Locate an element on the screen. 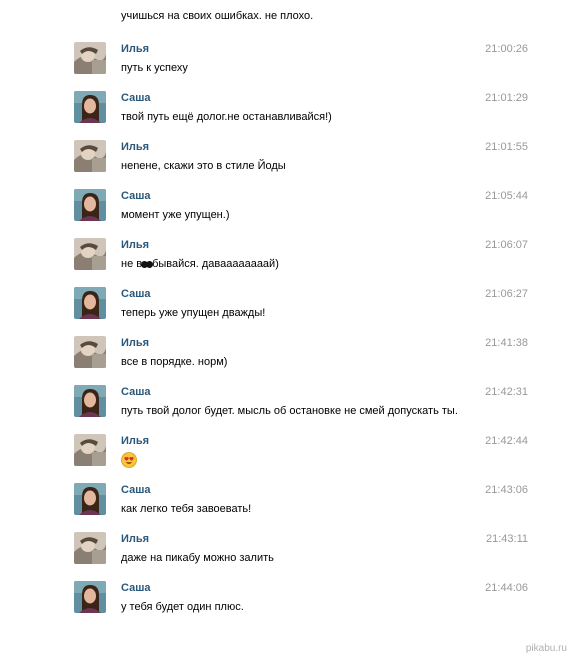 The width and height of the screenshot is (571, 658). message: Илья 21:42:44 is located at coordinates (285, 458).